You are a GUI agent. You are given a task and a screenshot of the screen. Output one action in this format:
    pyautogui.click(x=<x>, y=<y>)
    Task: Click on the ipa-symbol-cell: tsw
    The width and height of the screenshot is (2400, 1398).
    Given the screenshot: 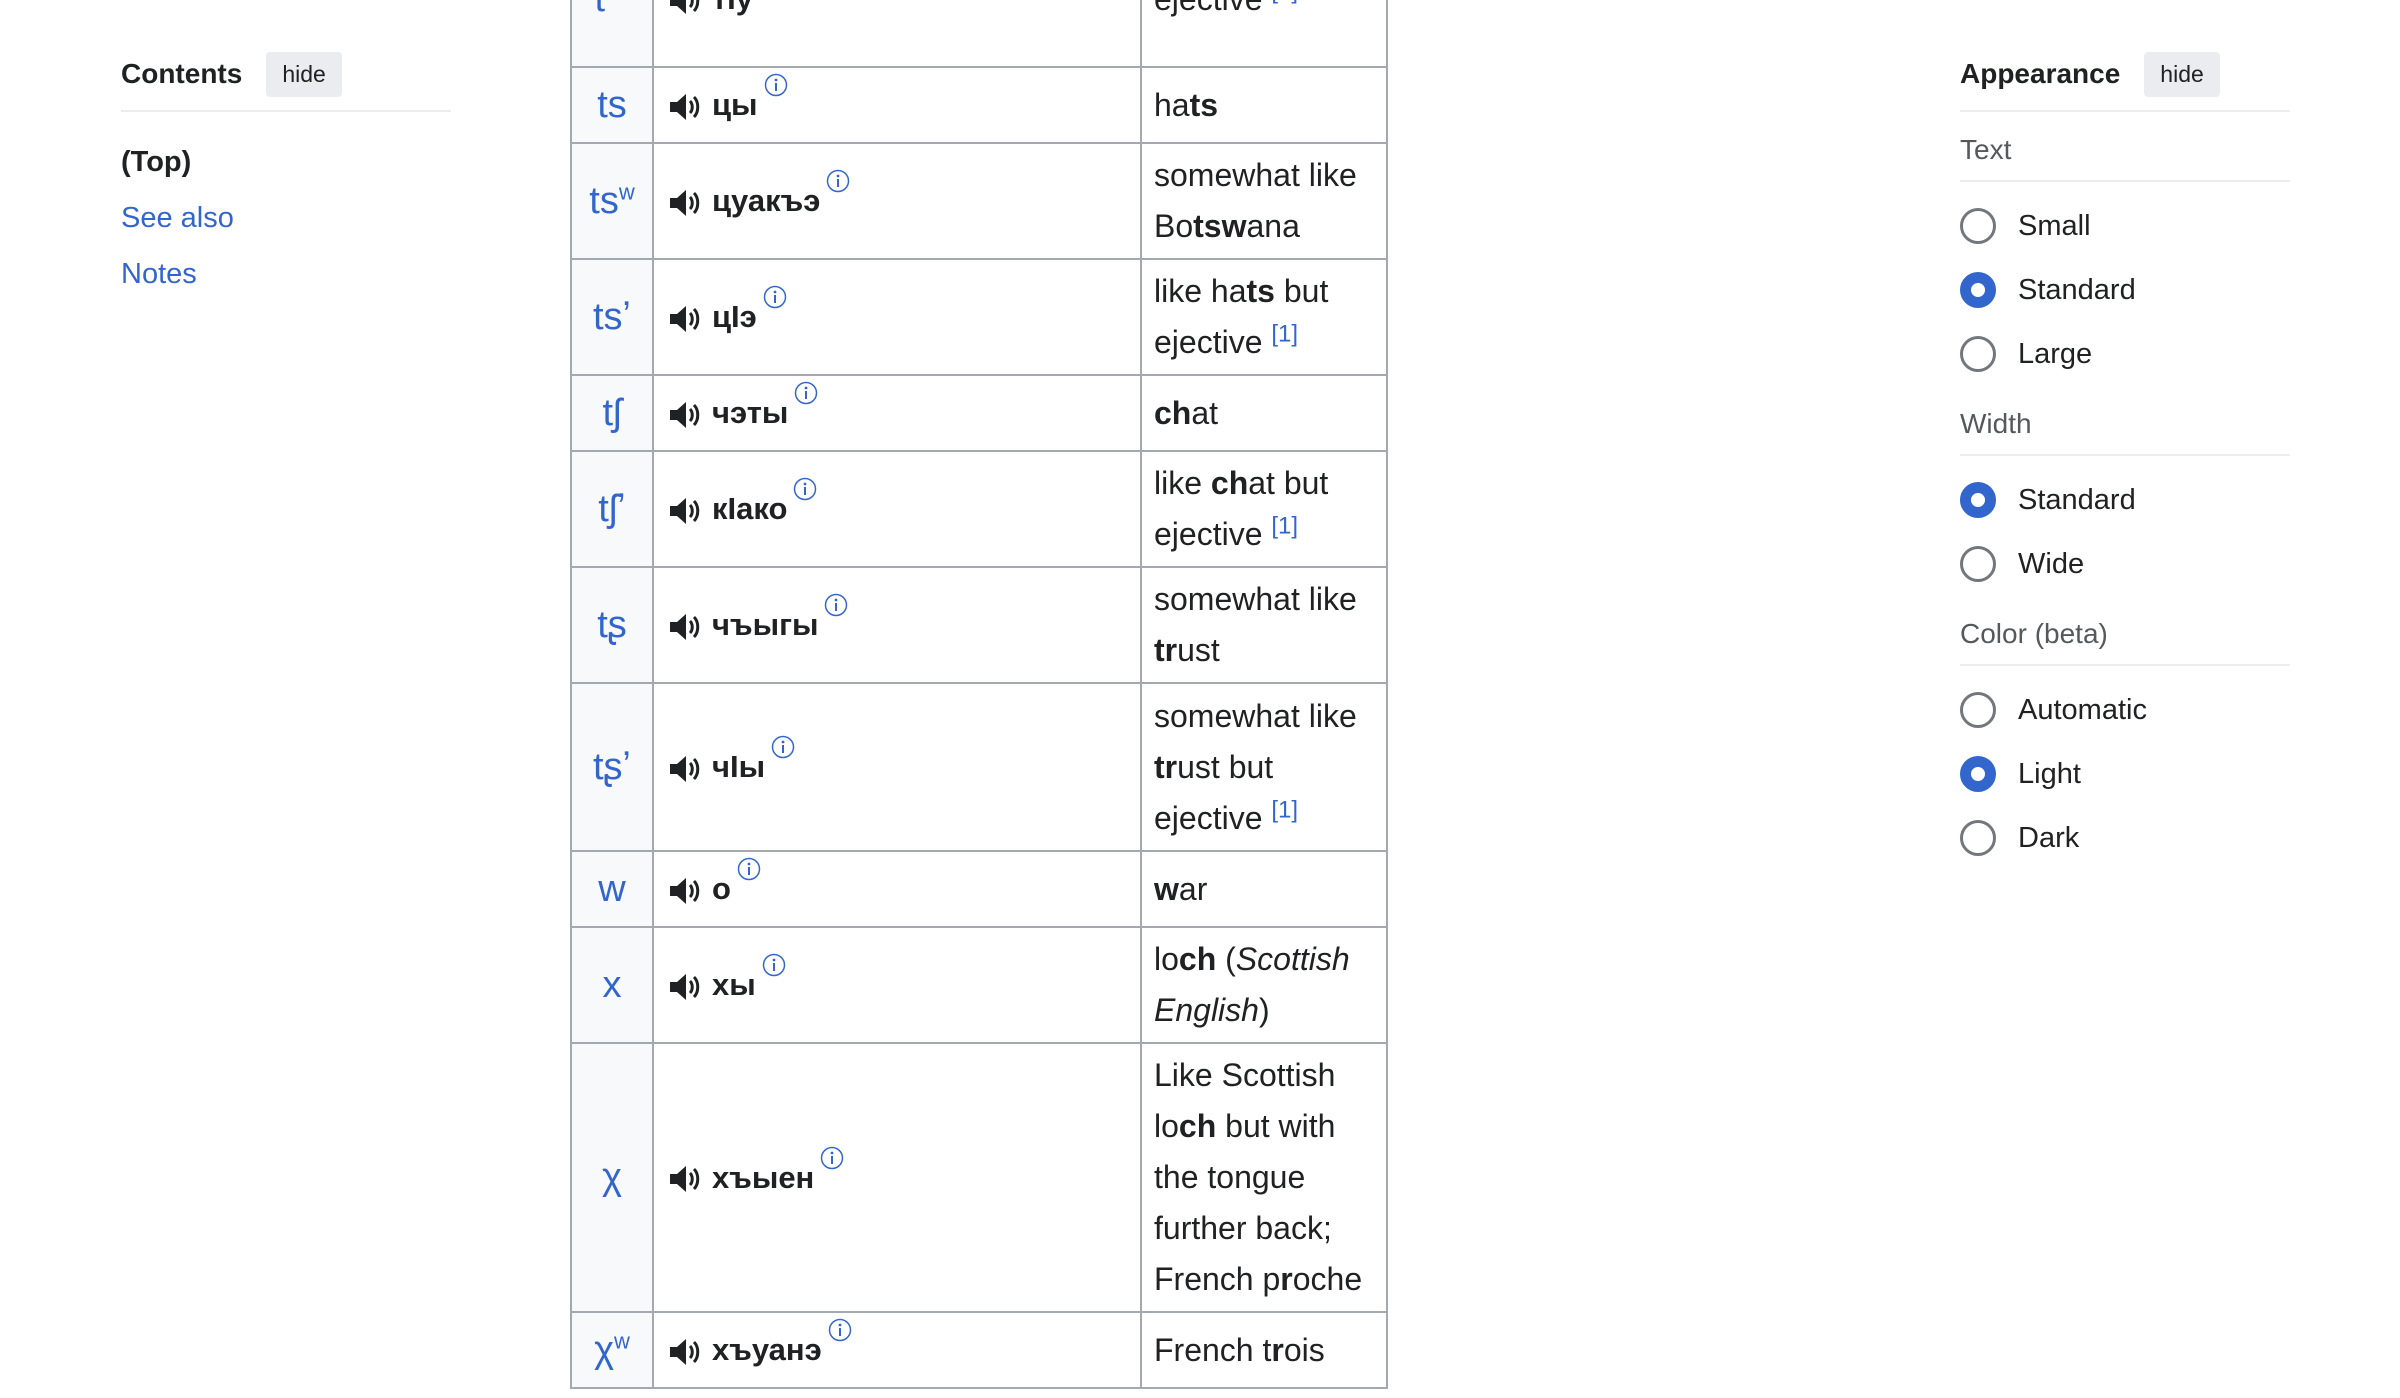 What is the action you would take?
    pyautogui.click(x=612, y=201)
    